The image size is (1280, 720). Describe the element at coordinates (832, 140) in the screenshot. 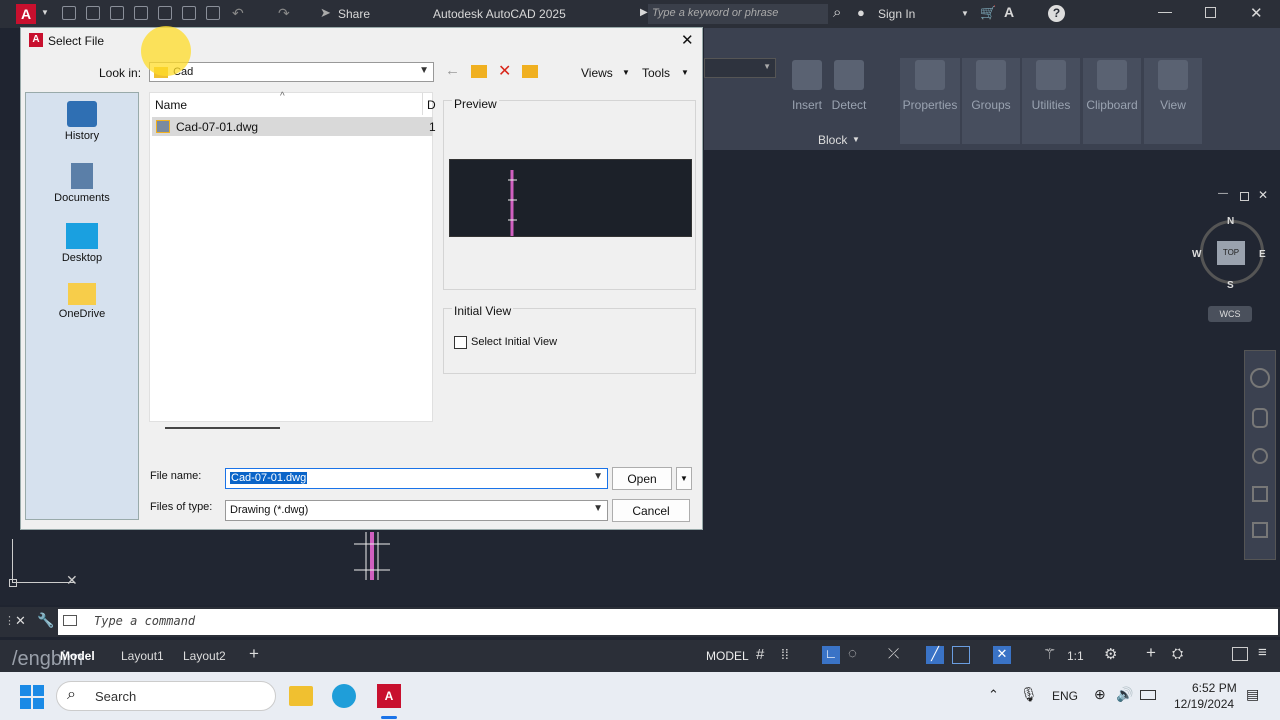

I see `block-panel-label: Block` at that location.